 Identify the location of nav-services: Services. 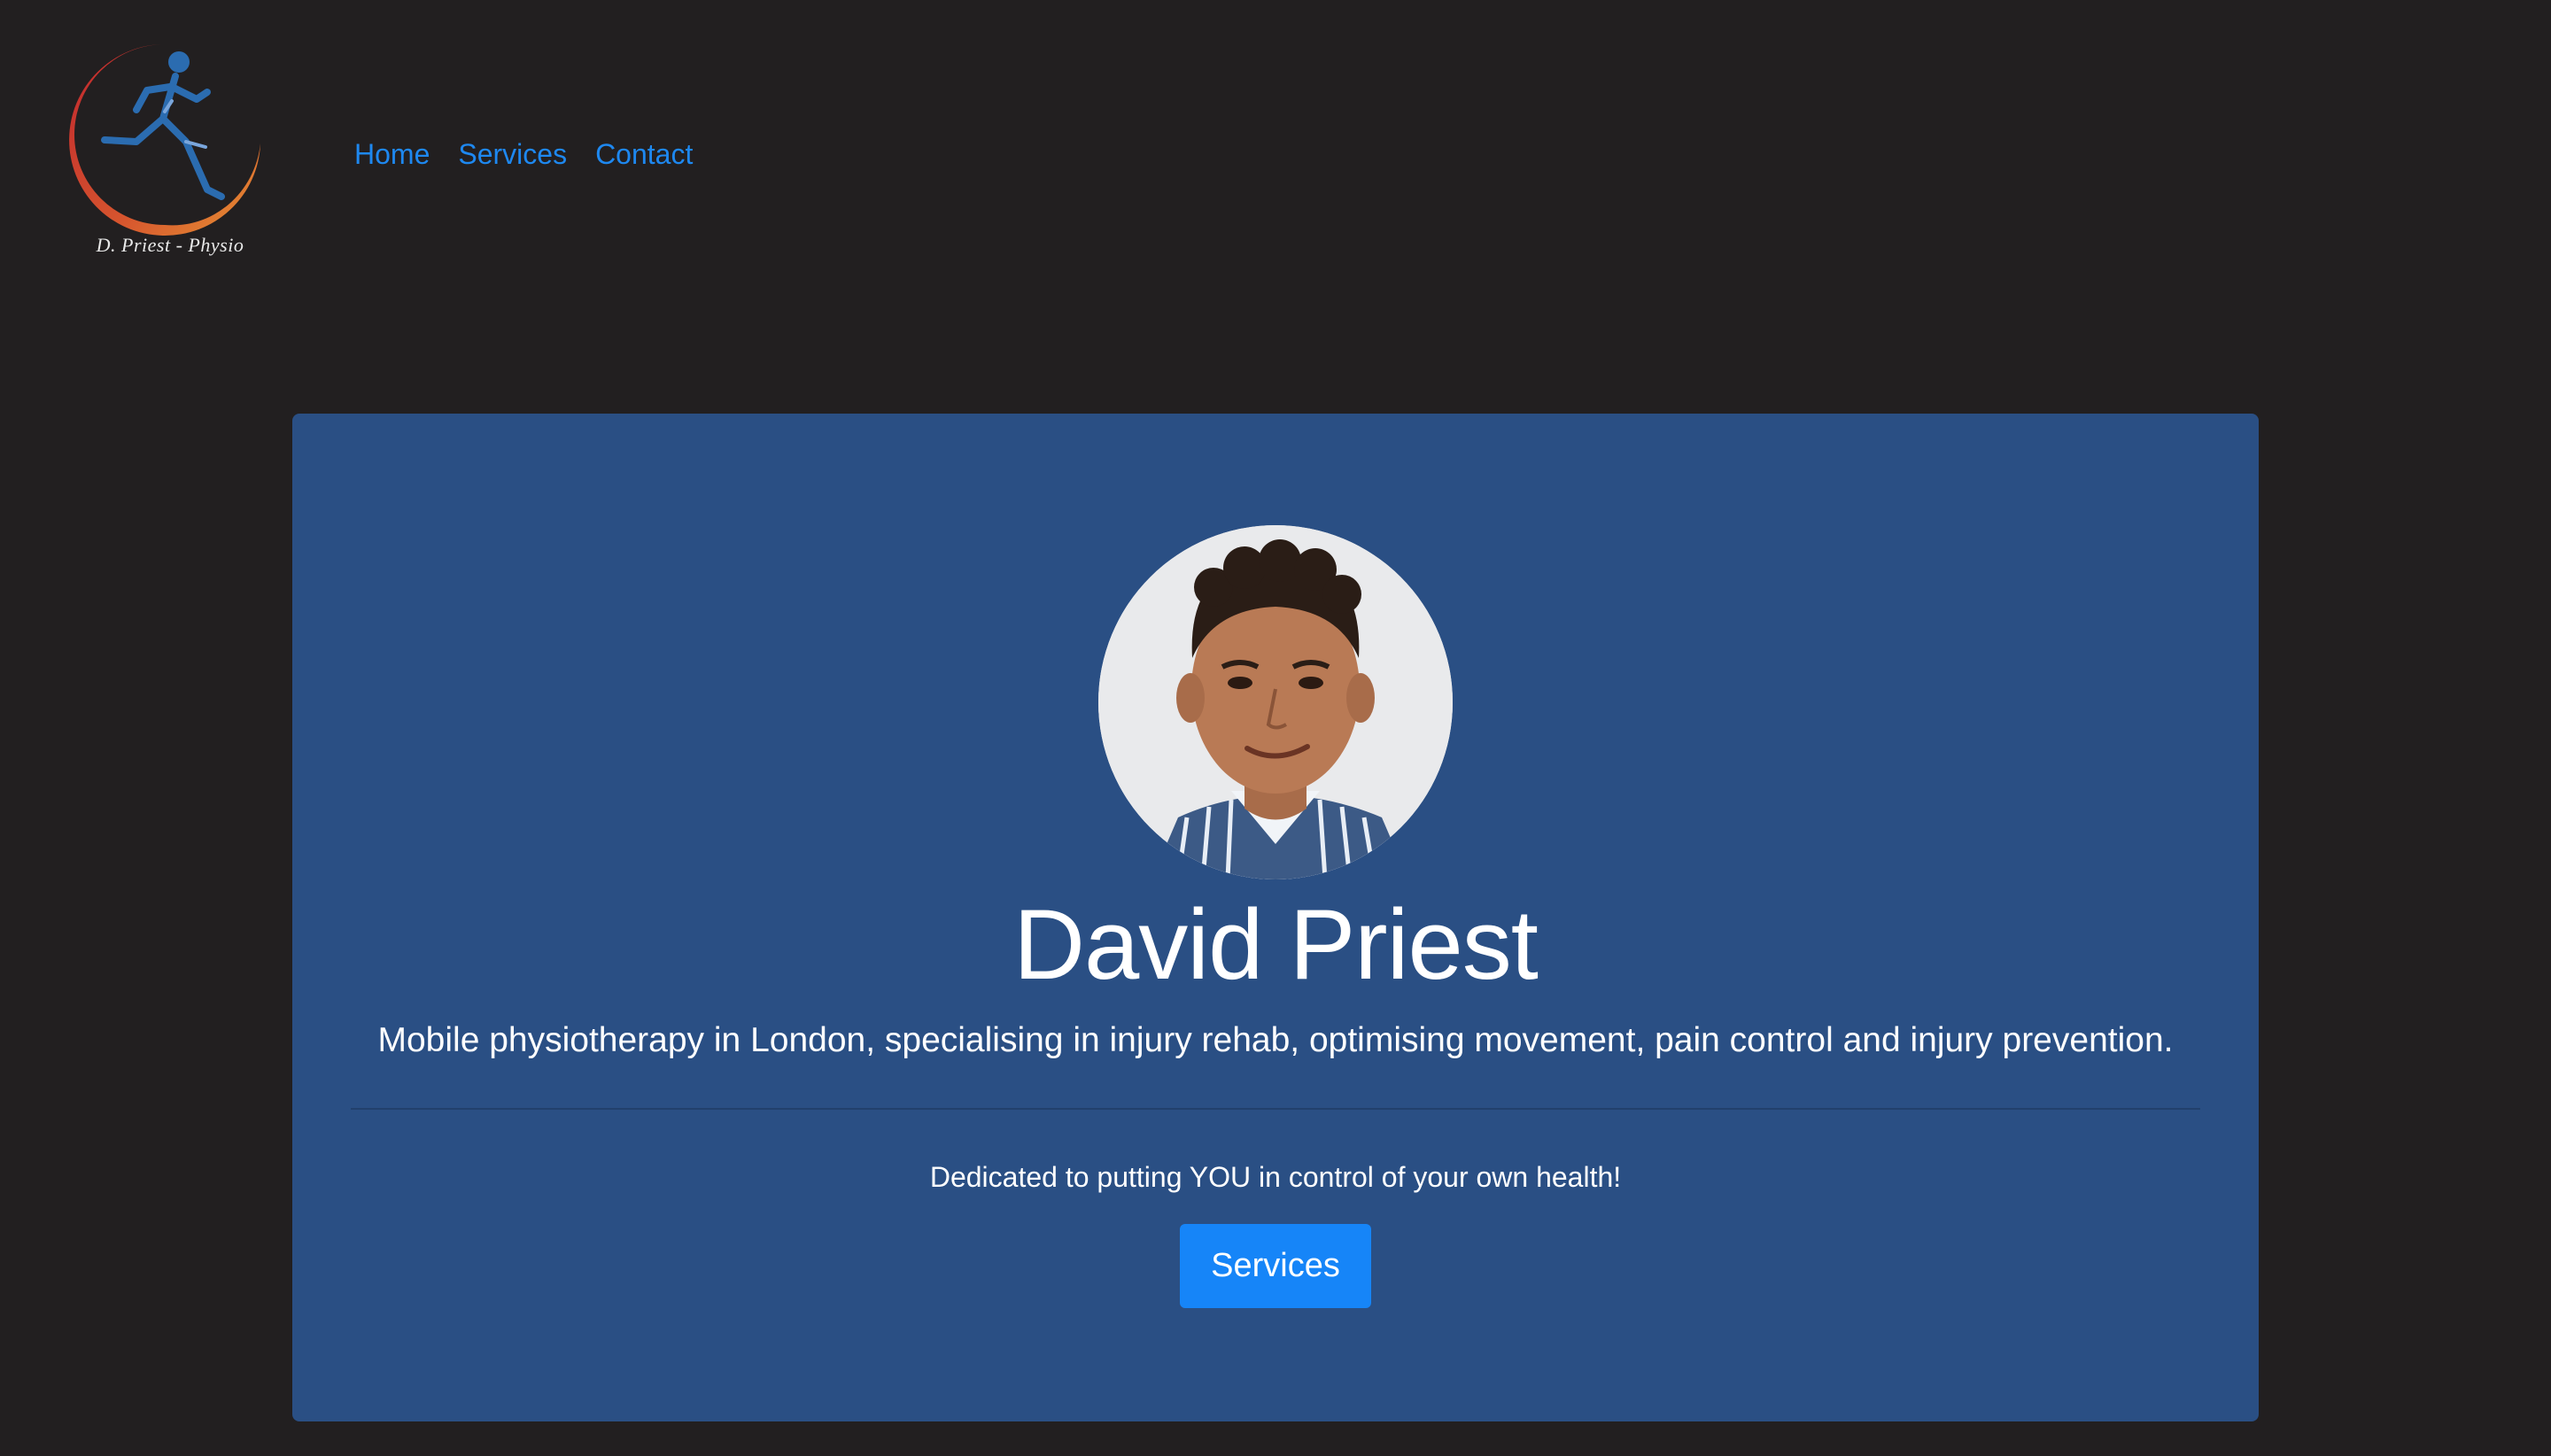
(512, 154).